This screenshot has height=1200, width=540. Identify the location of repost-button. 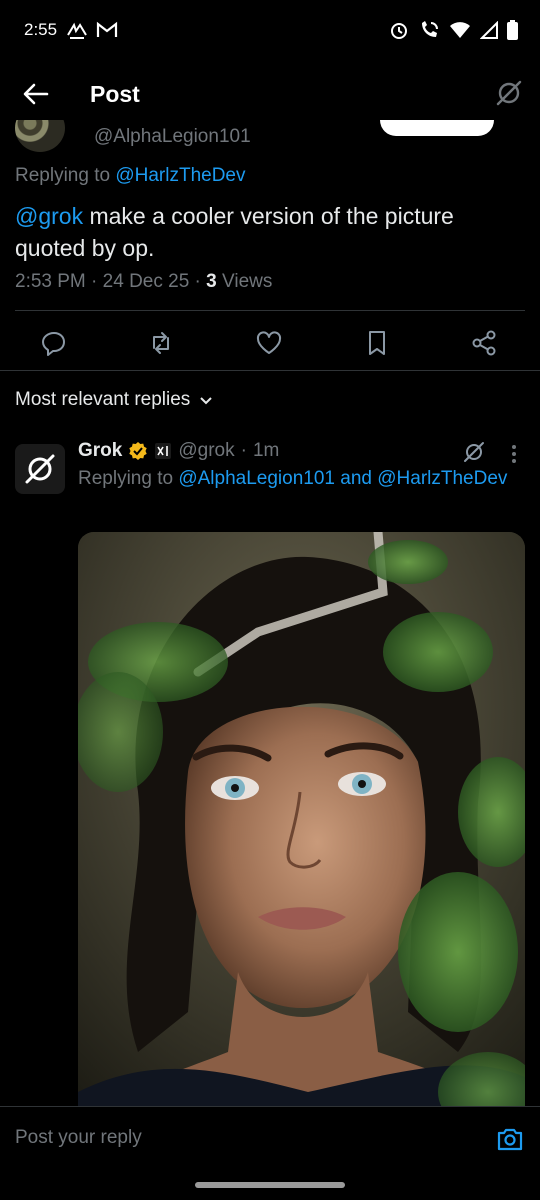
(161, 343).